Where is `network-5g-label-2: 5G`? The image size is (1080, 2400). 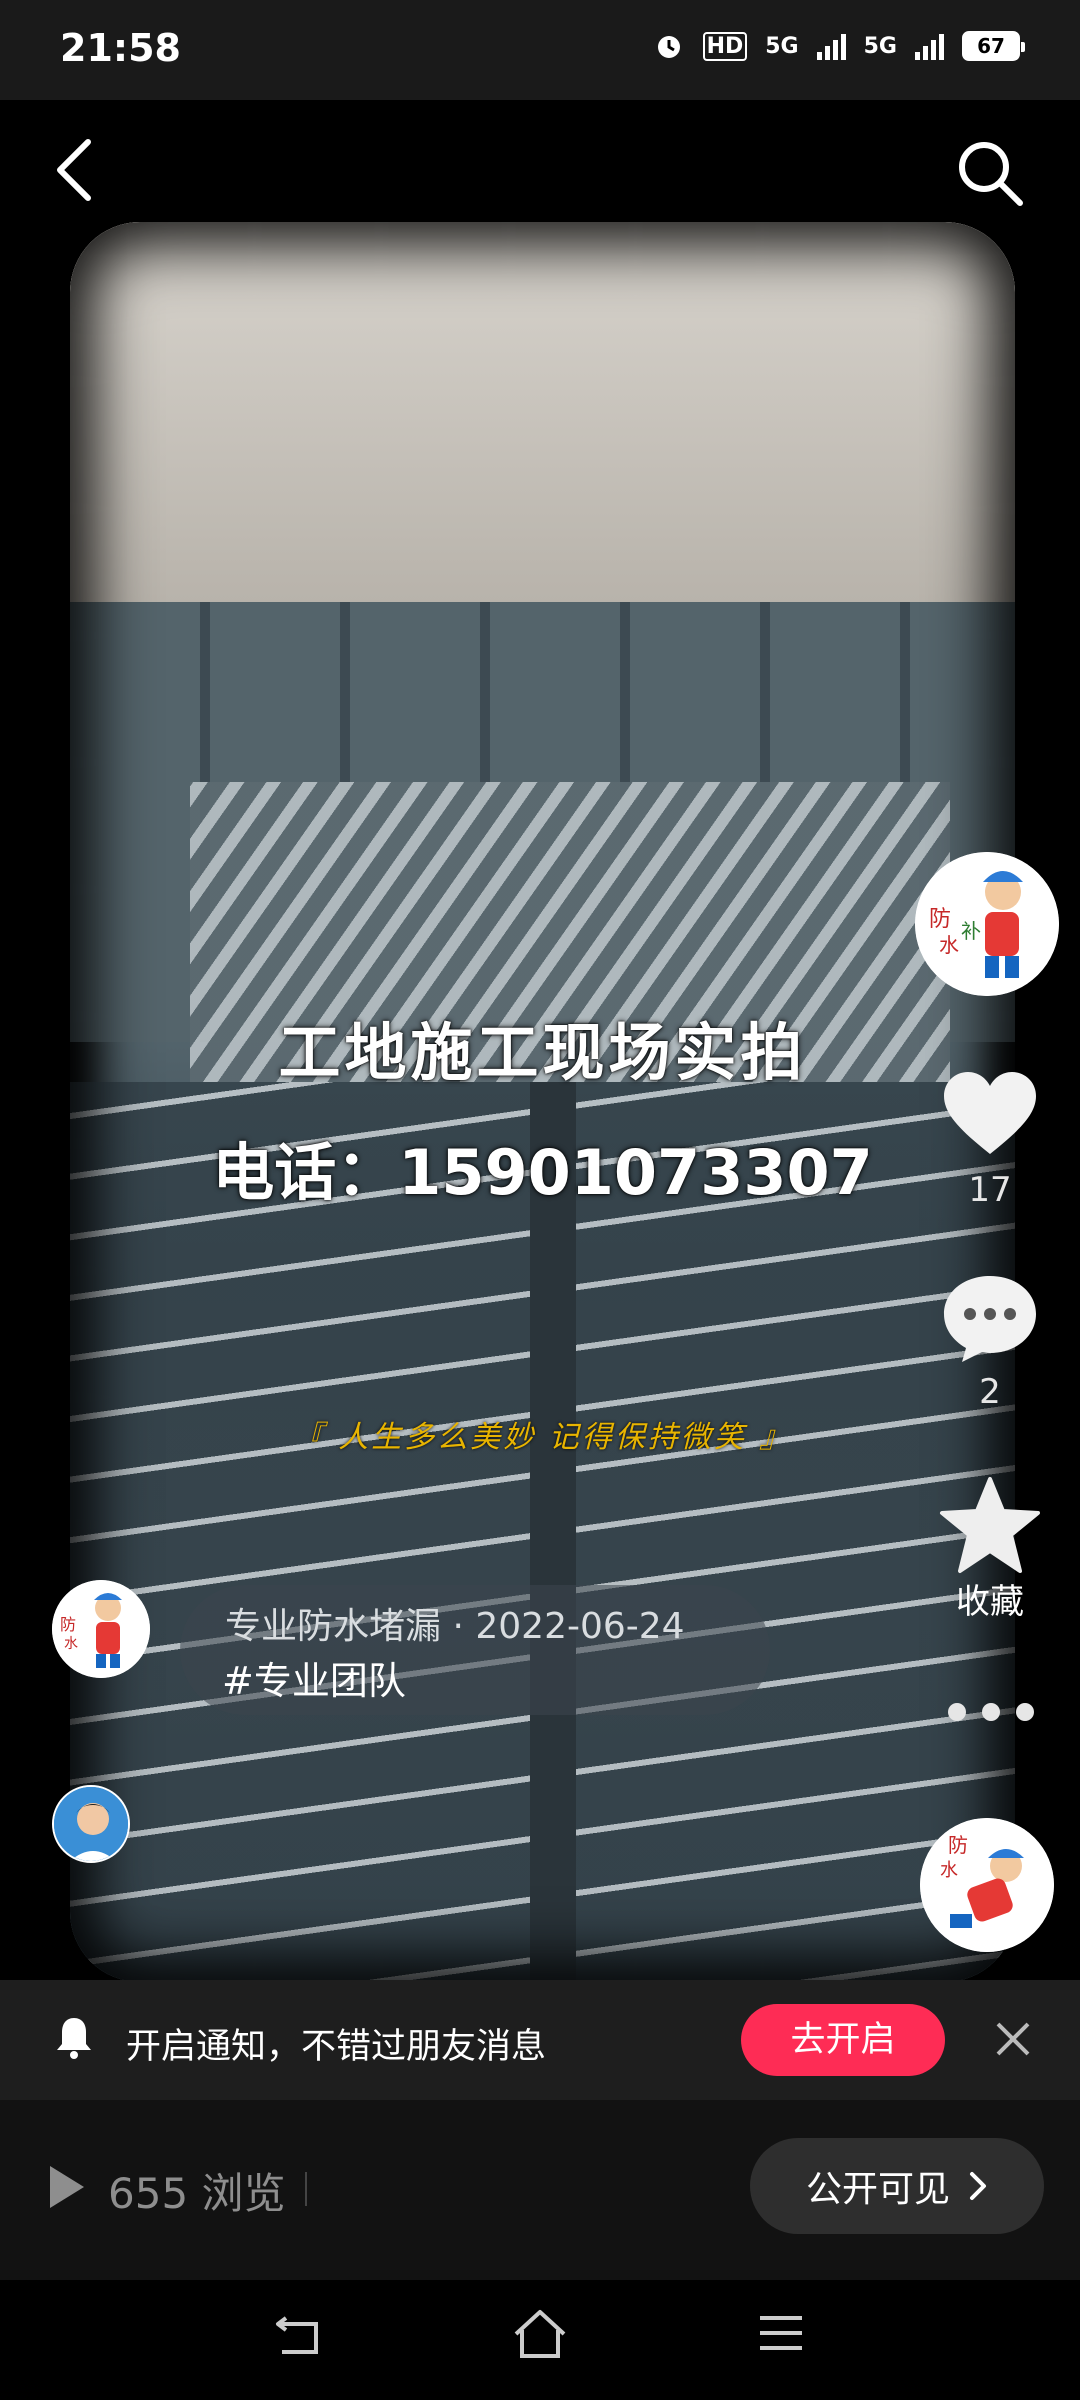 network-5g-label-2: 5G is located at coordinates (880, 46).